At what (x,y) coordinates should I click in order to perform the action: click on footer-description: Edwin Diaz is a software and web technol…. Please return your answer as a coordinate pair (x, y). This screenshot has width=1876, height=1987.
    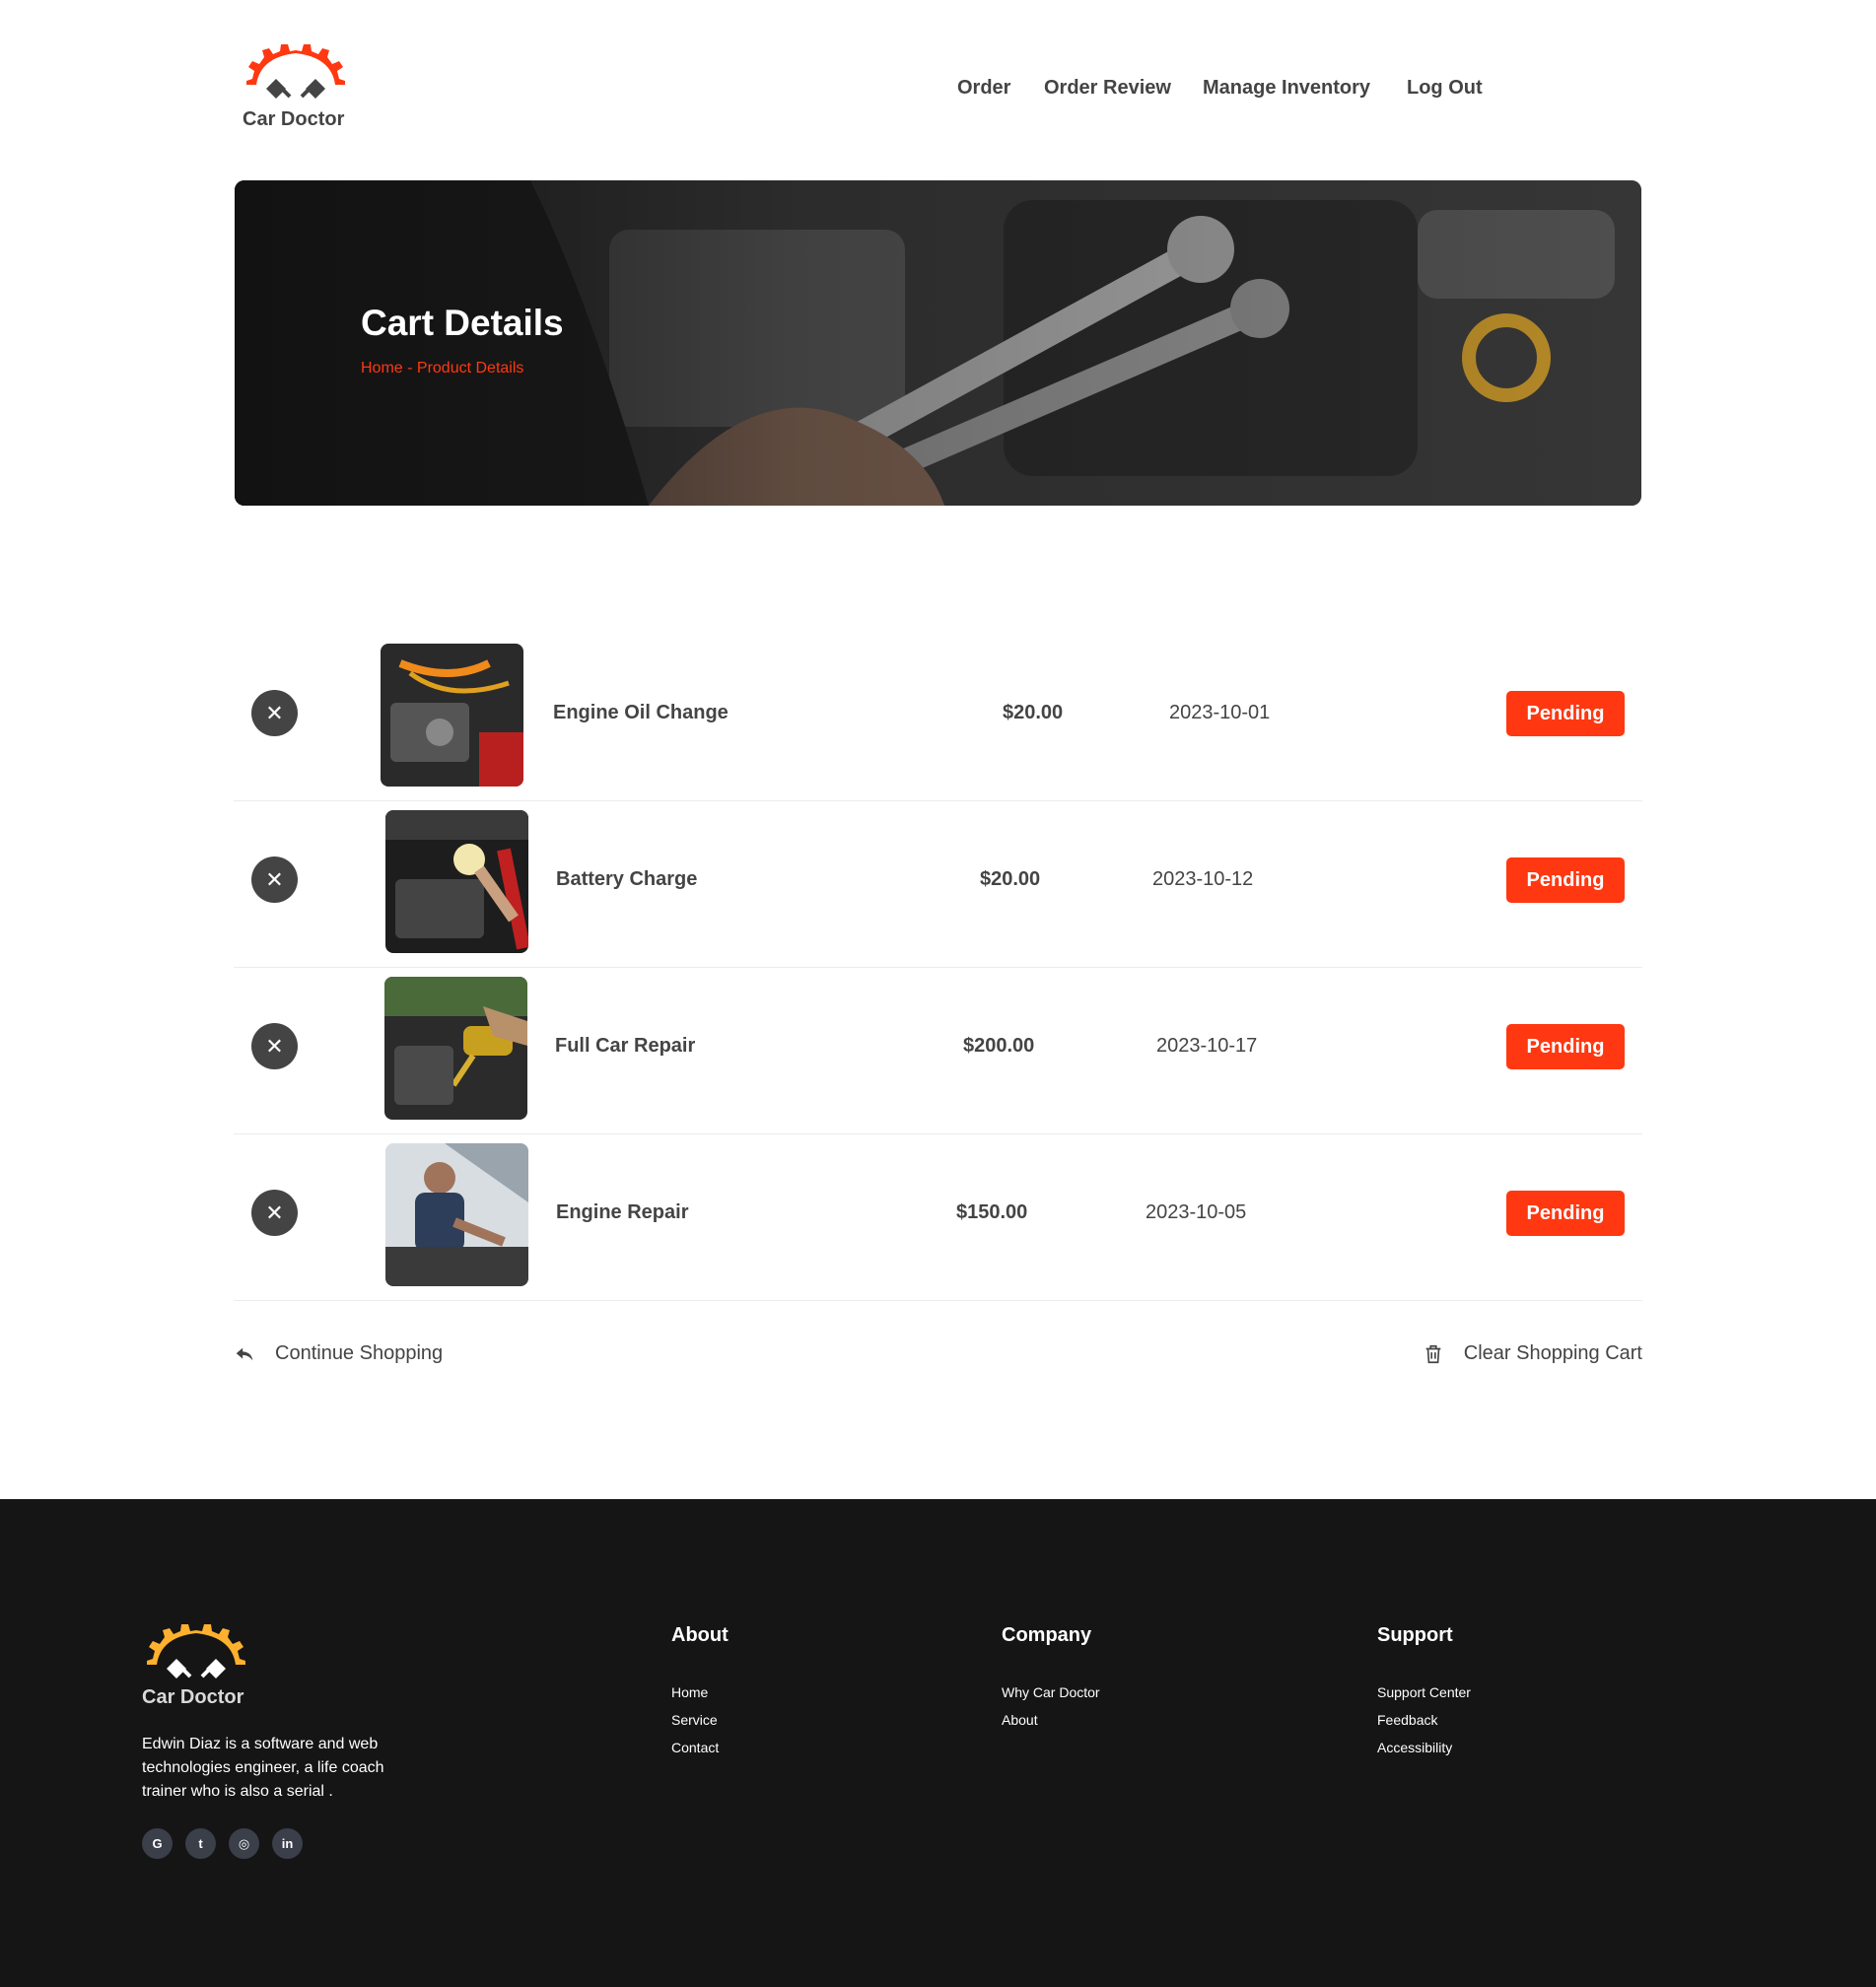
    Looking at the image, I should click on (263, 1768).